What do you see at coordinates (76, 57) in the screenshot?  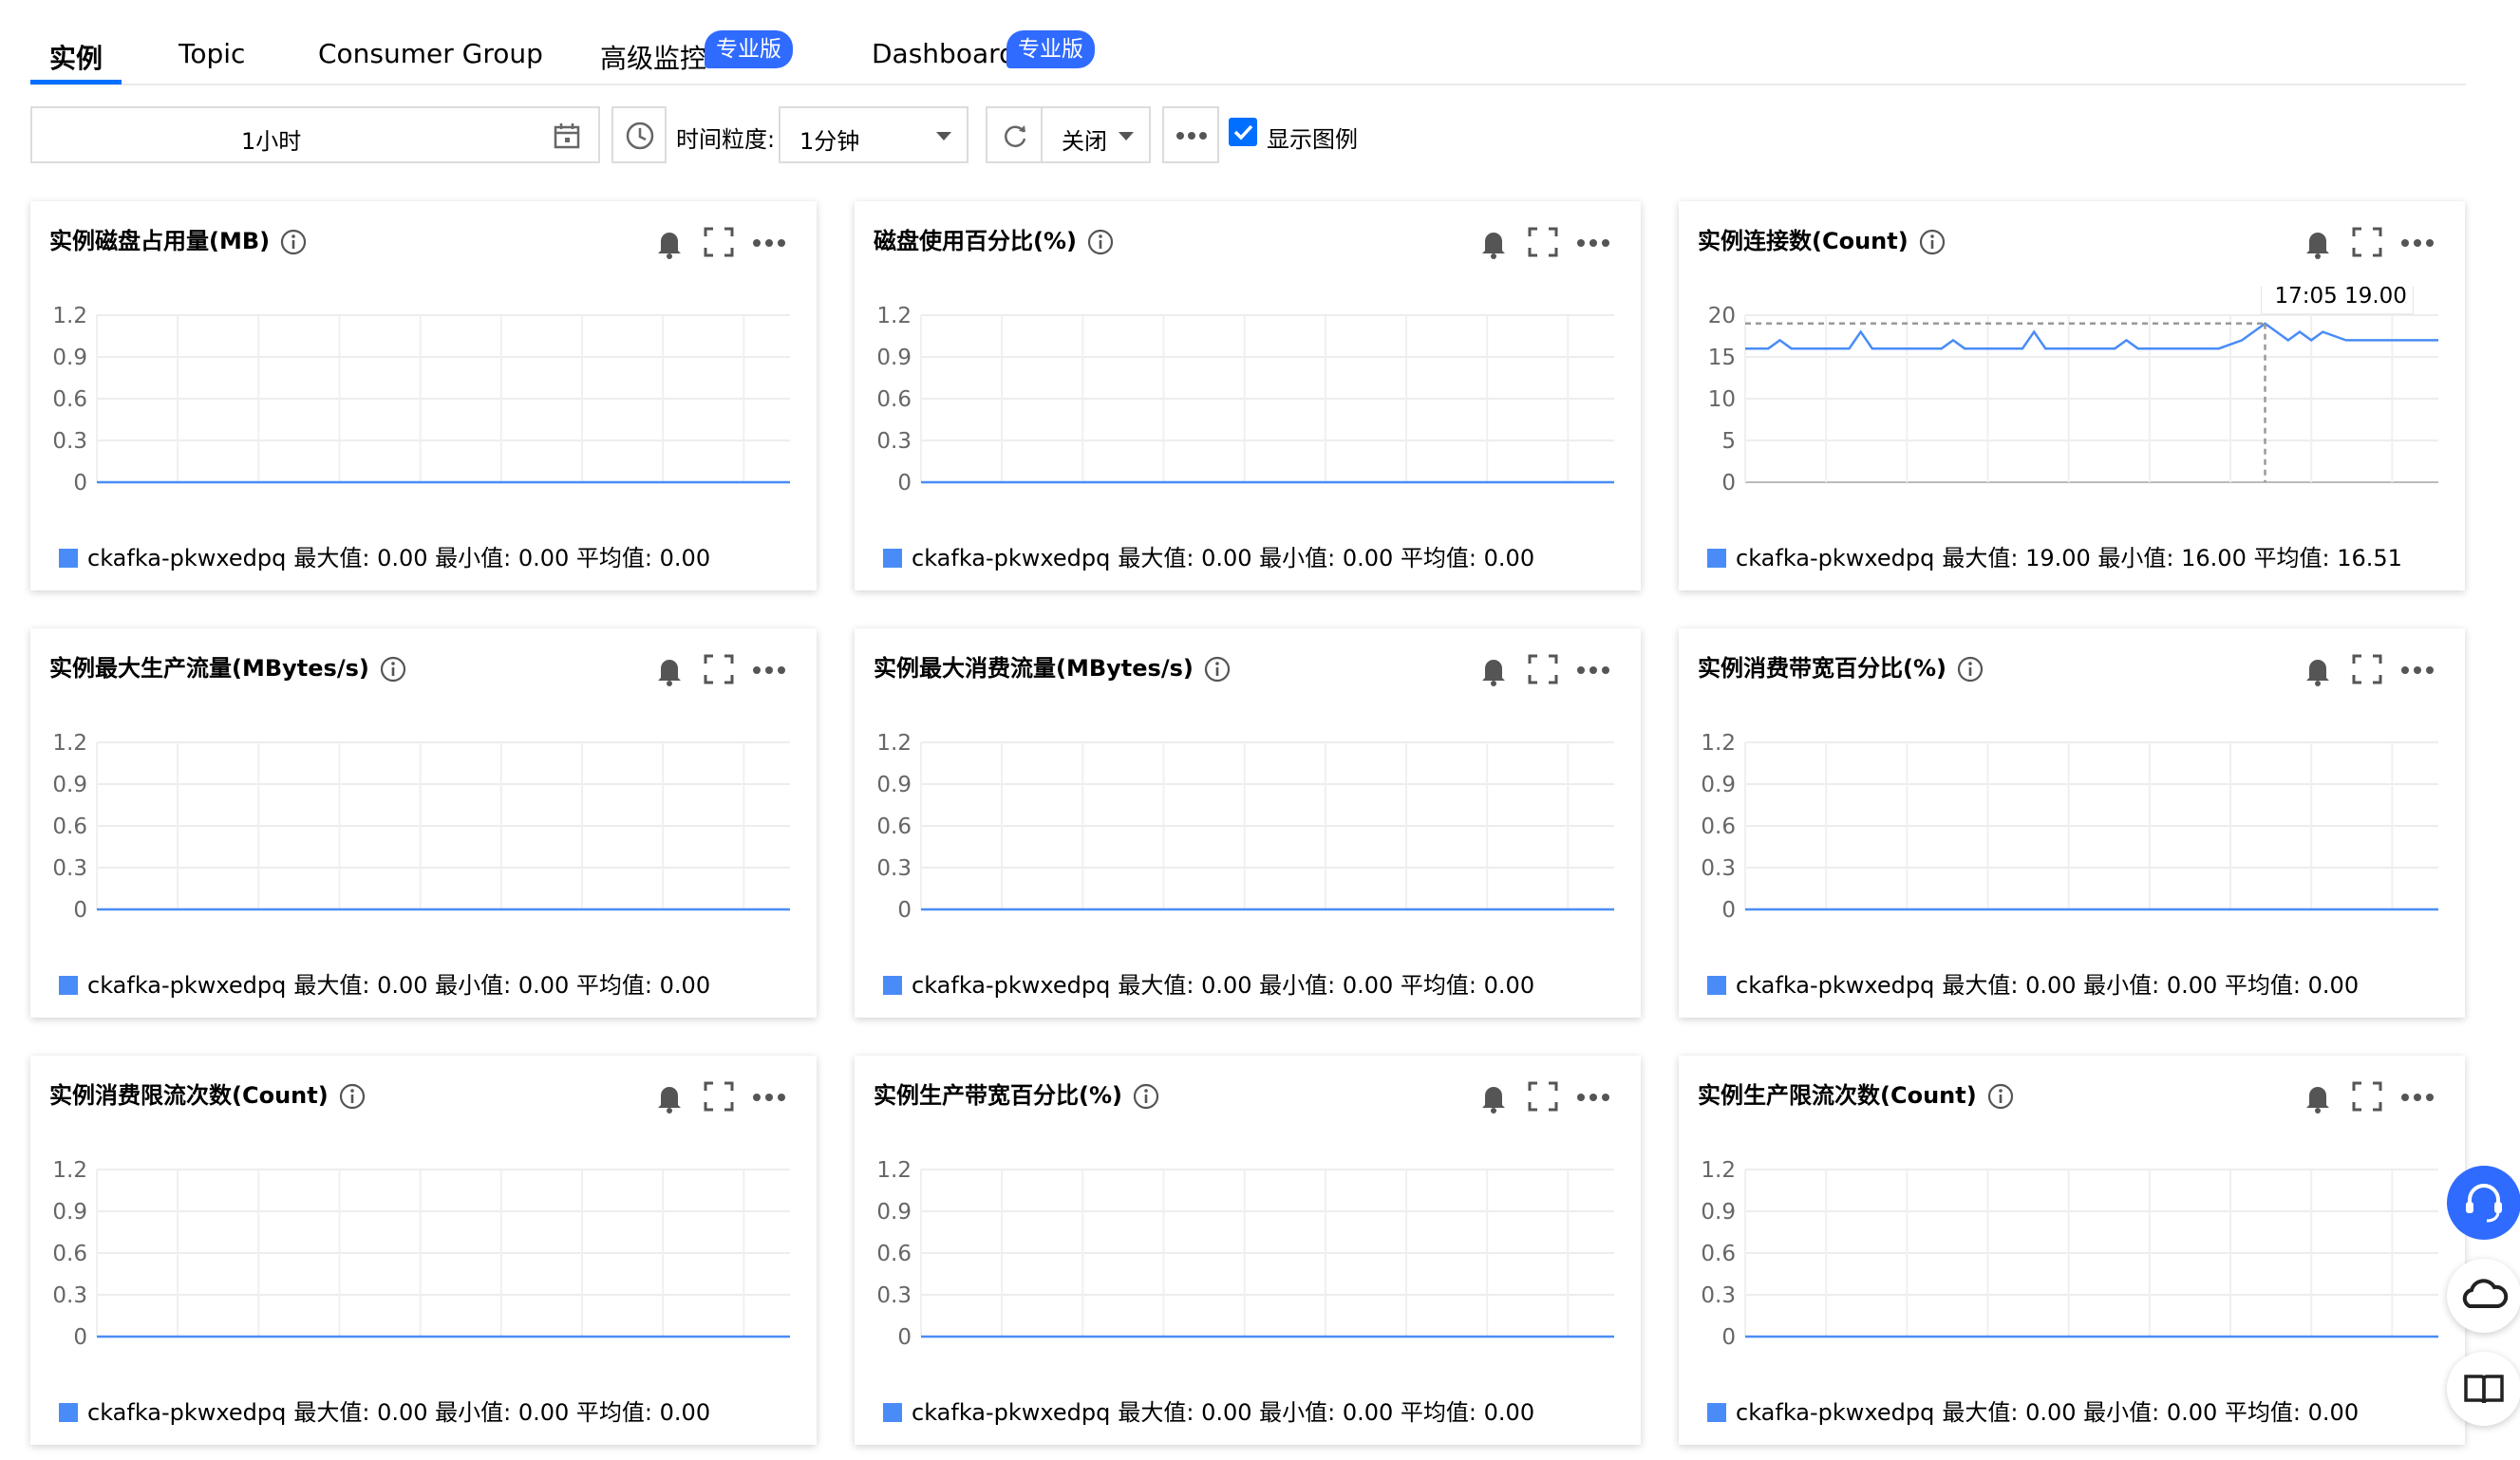 I see `tab-instance: 实例` at bounding box center [76, 57].